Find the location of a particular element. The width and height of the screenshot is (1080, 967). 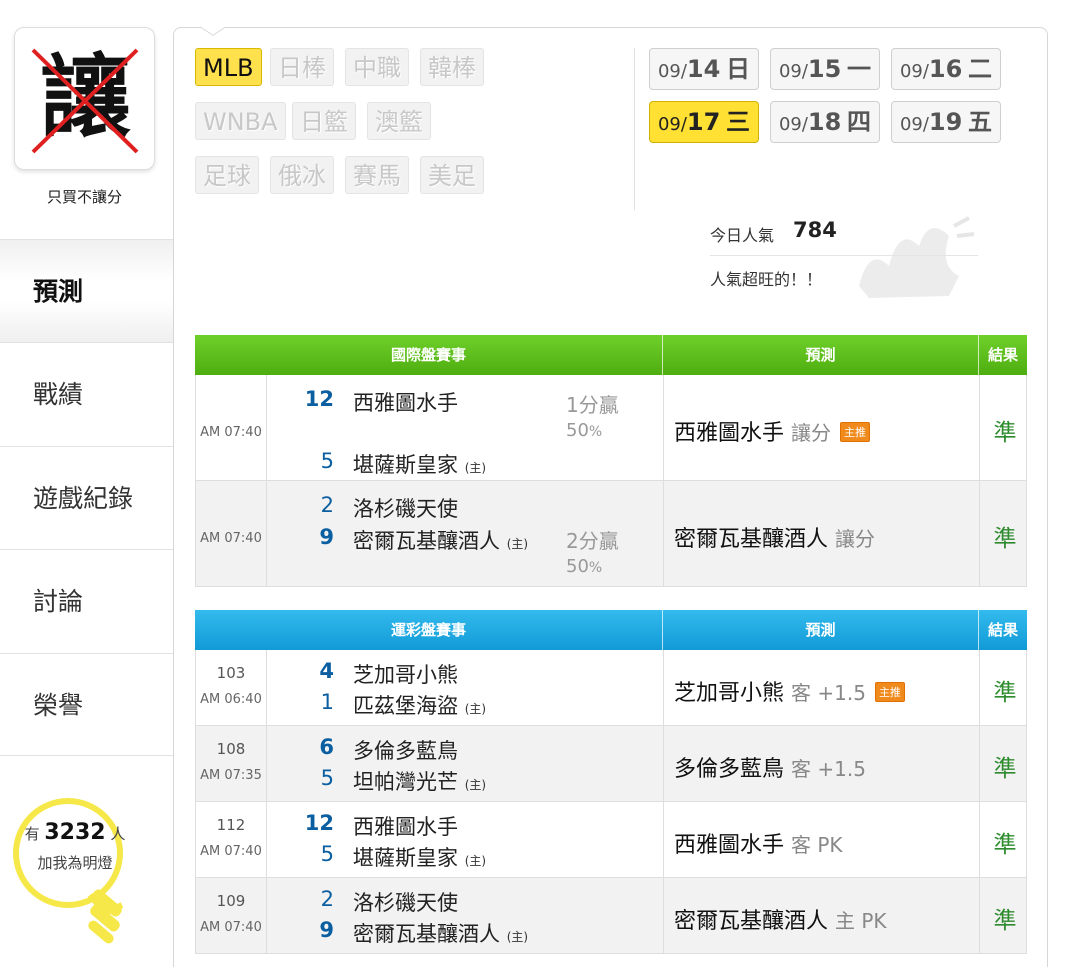

popularity-label: 今日人氣 is located at coordinates (742, 235).